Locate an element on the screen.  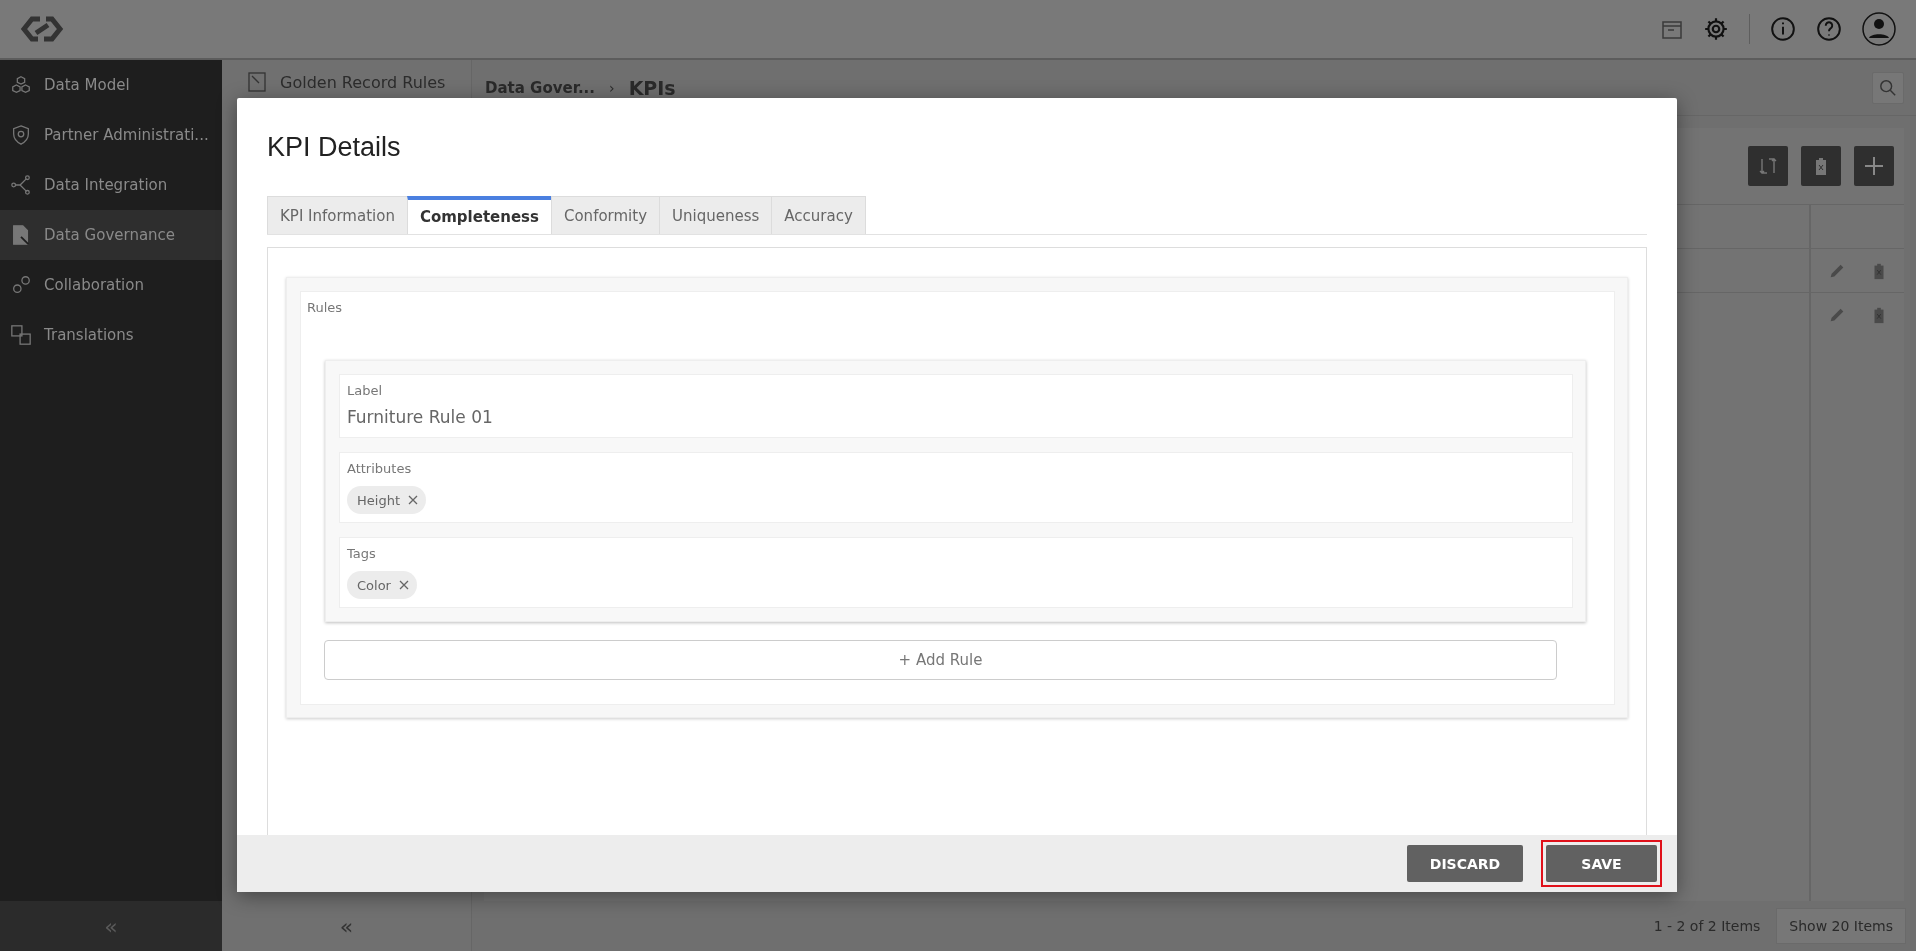
discard-button: DISCARD is located at coordinates (1465, 863).